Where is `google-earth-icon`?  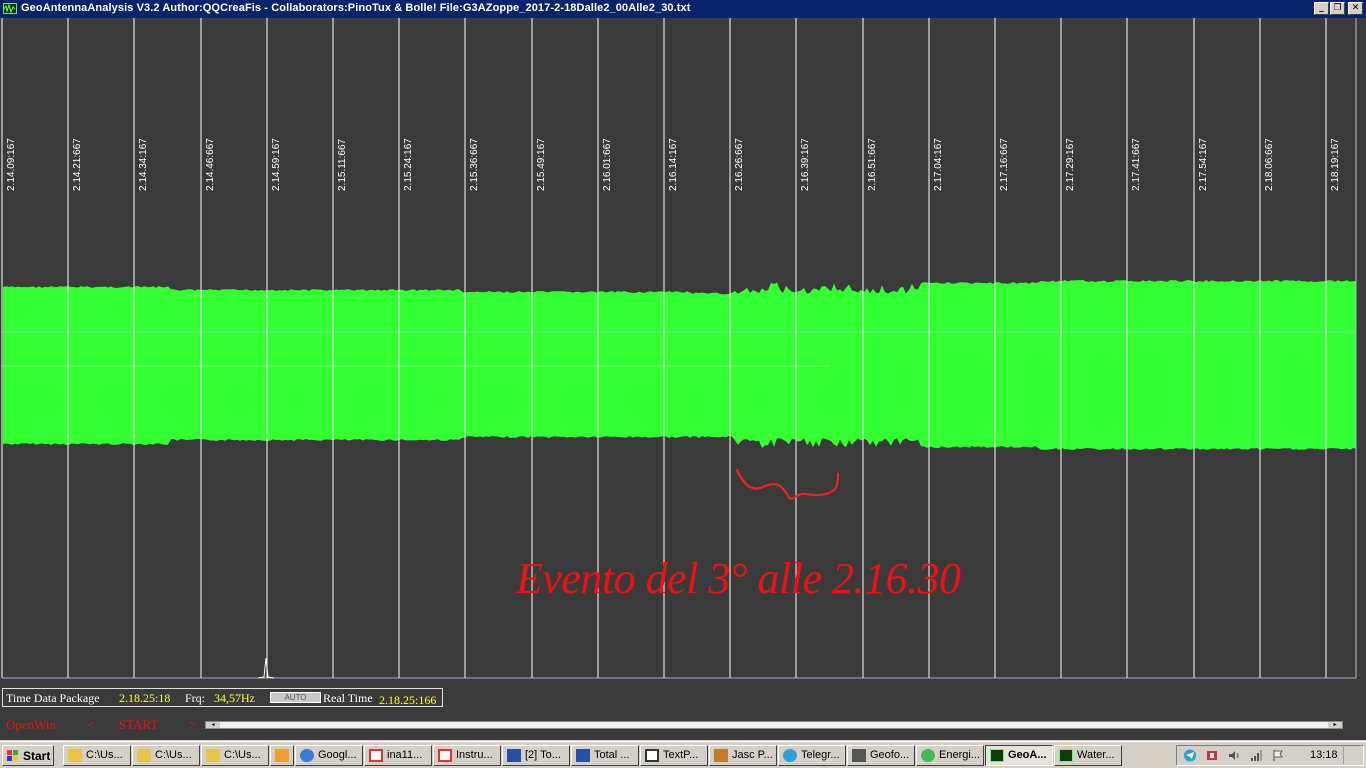
google-earth-icon is located at coordinates (307, 755).